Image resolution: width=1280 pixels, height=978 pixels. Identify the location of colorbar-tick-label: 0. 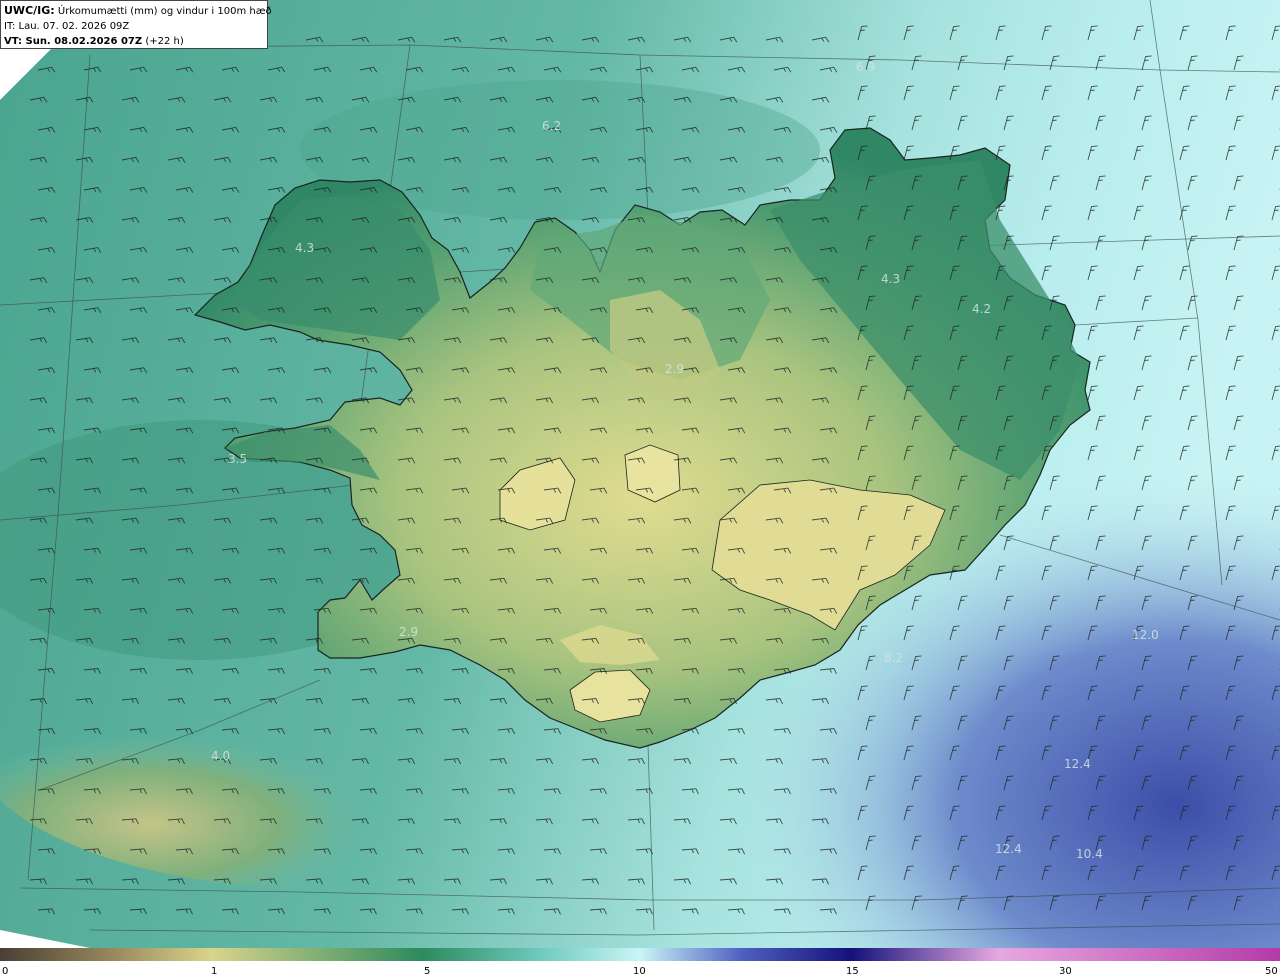
(5, 971).